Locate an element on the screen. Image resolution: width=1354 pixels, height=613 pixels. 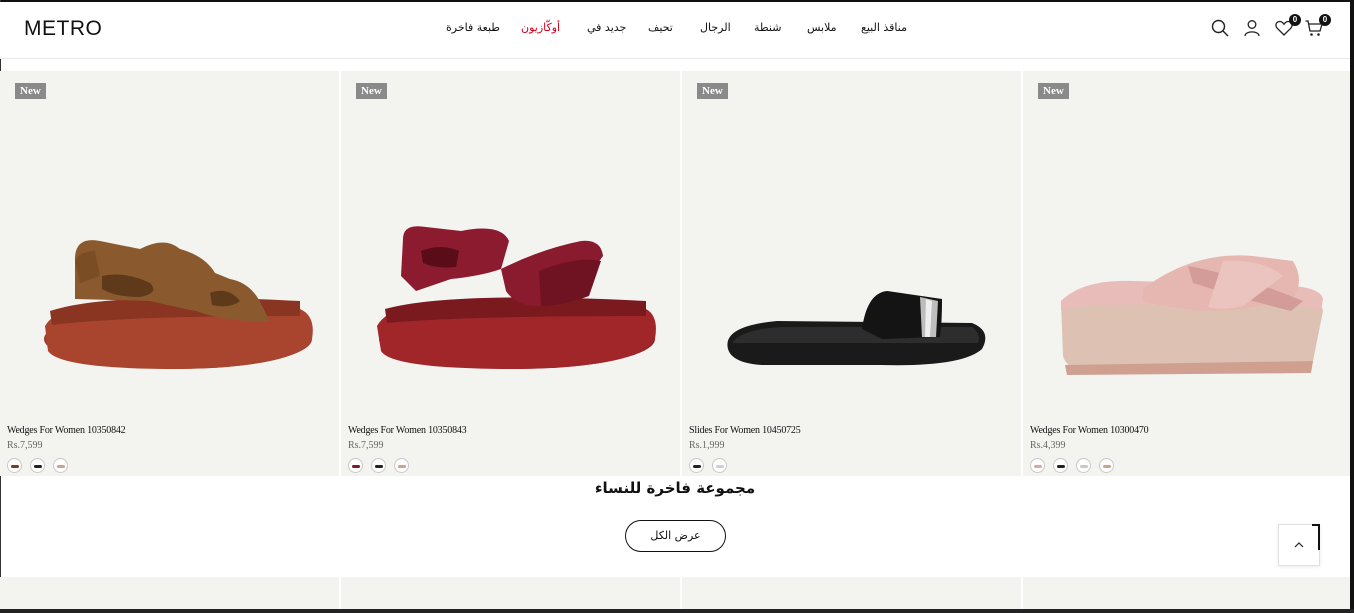
nav-item-sale: أوكّازيون is located at coordinates (540, 27).